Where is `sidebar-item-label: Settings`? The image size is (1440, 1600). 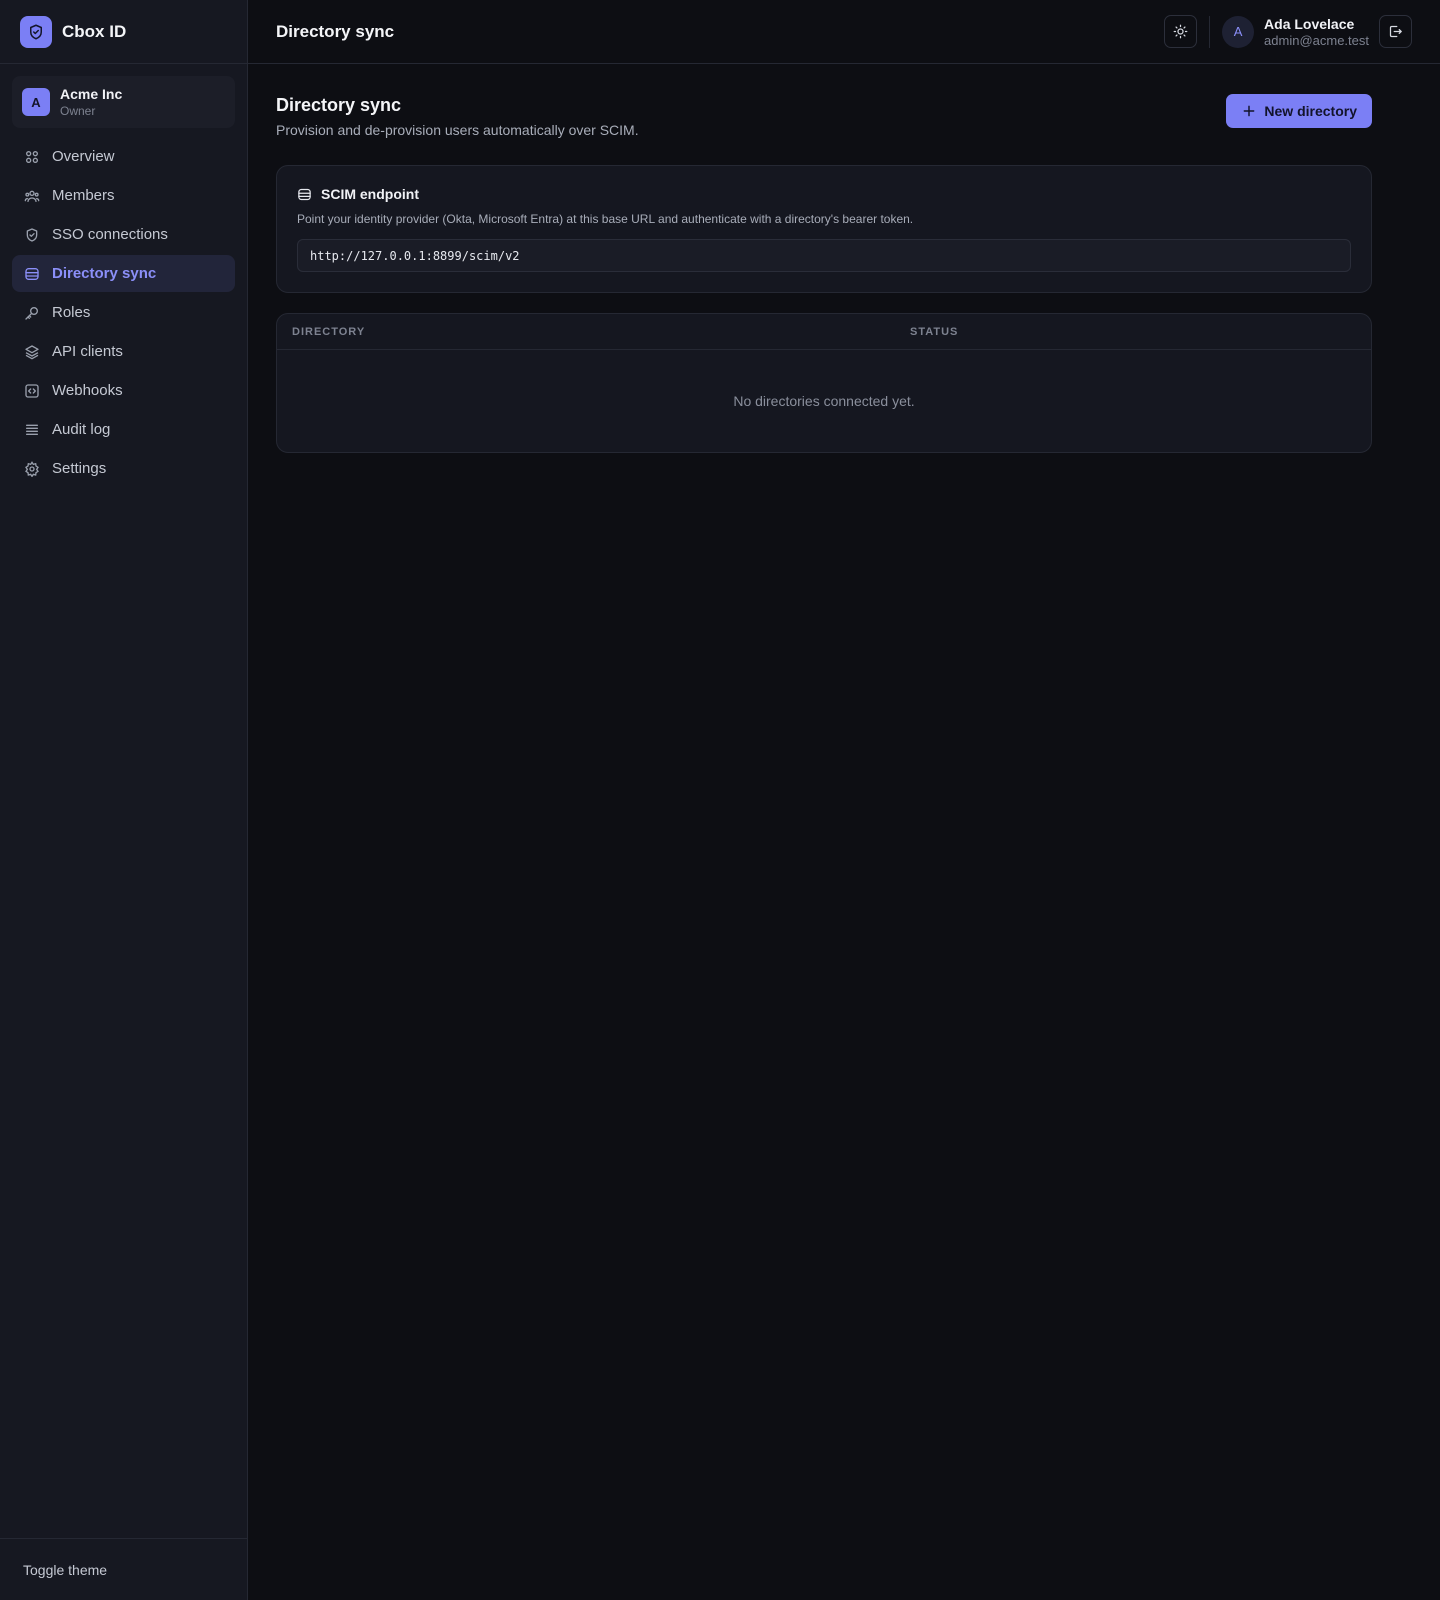 sidebar-item-label: Settings is located at coordinates (79, 468).